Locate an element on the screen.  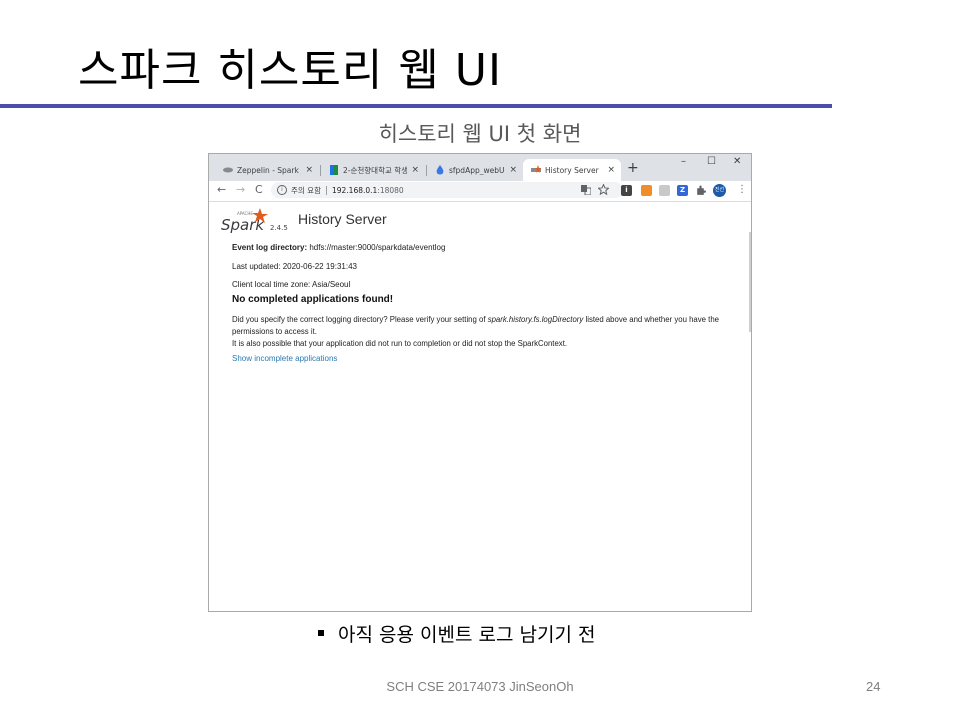
url-port: :18080 is located at coordinates (390, 190).